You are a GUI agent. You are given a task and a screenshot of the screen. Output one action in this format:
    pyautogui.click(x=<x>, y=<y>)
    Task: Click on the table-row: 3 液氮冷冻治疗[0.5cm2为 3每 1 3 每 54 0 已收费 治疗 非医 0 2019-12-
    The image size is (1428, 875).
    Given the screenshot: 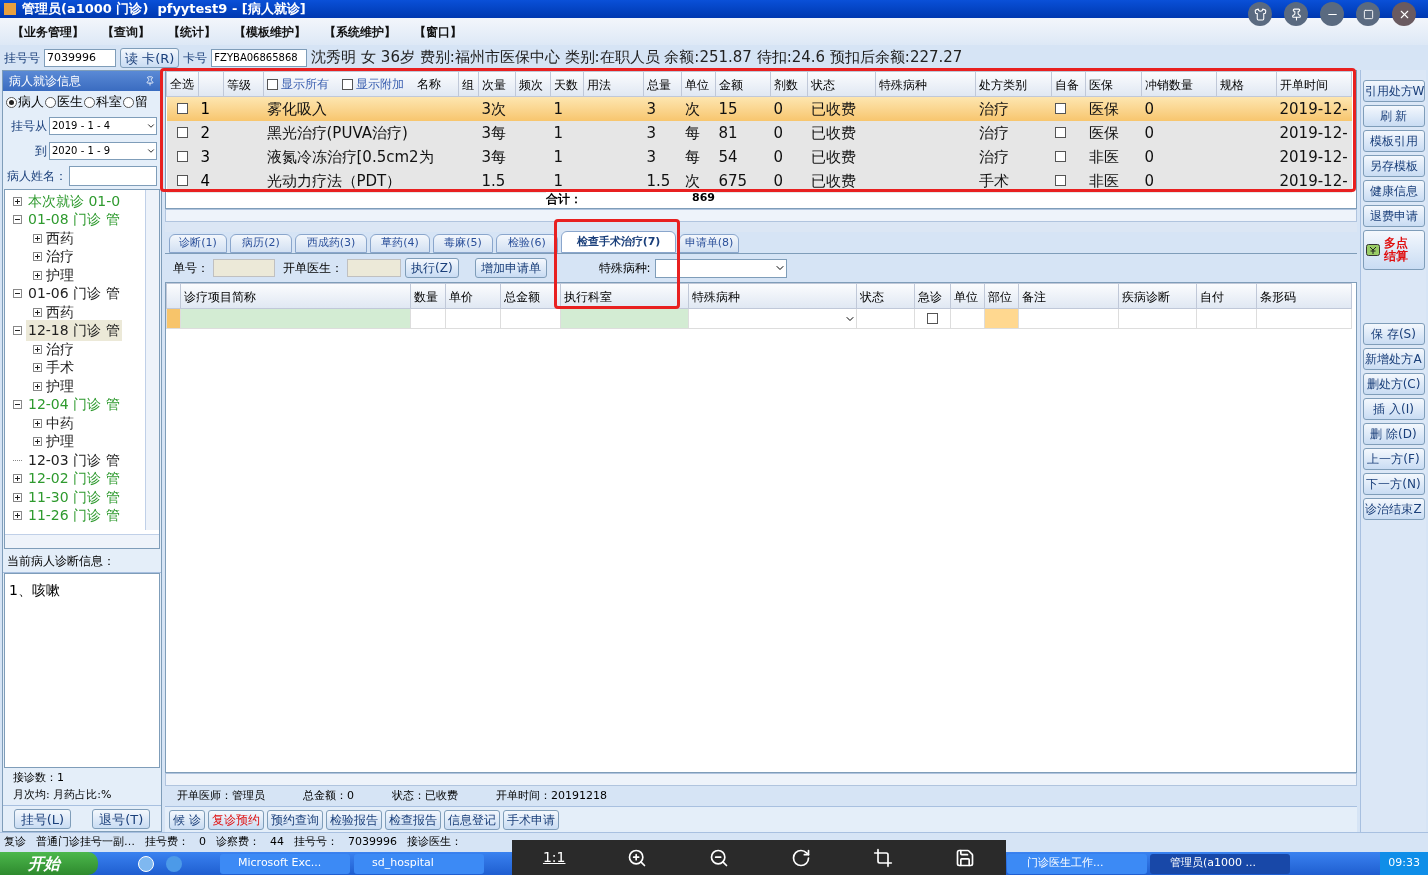 What is the action you would take?
    pyautogui.click(x=759, y=157)
    